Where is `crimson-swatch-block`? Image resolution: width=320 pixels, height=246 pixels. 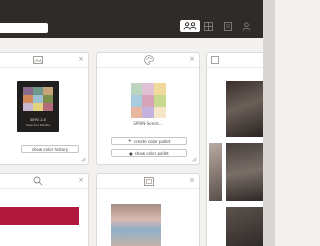 crimson-swatch-block is located at coordinates (39, 216).